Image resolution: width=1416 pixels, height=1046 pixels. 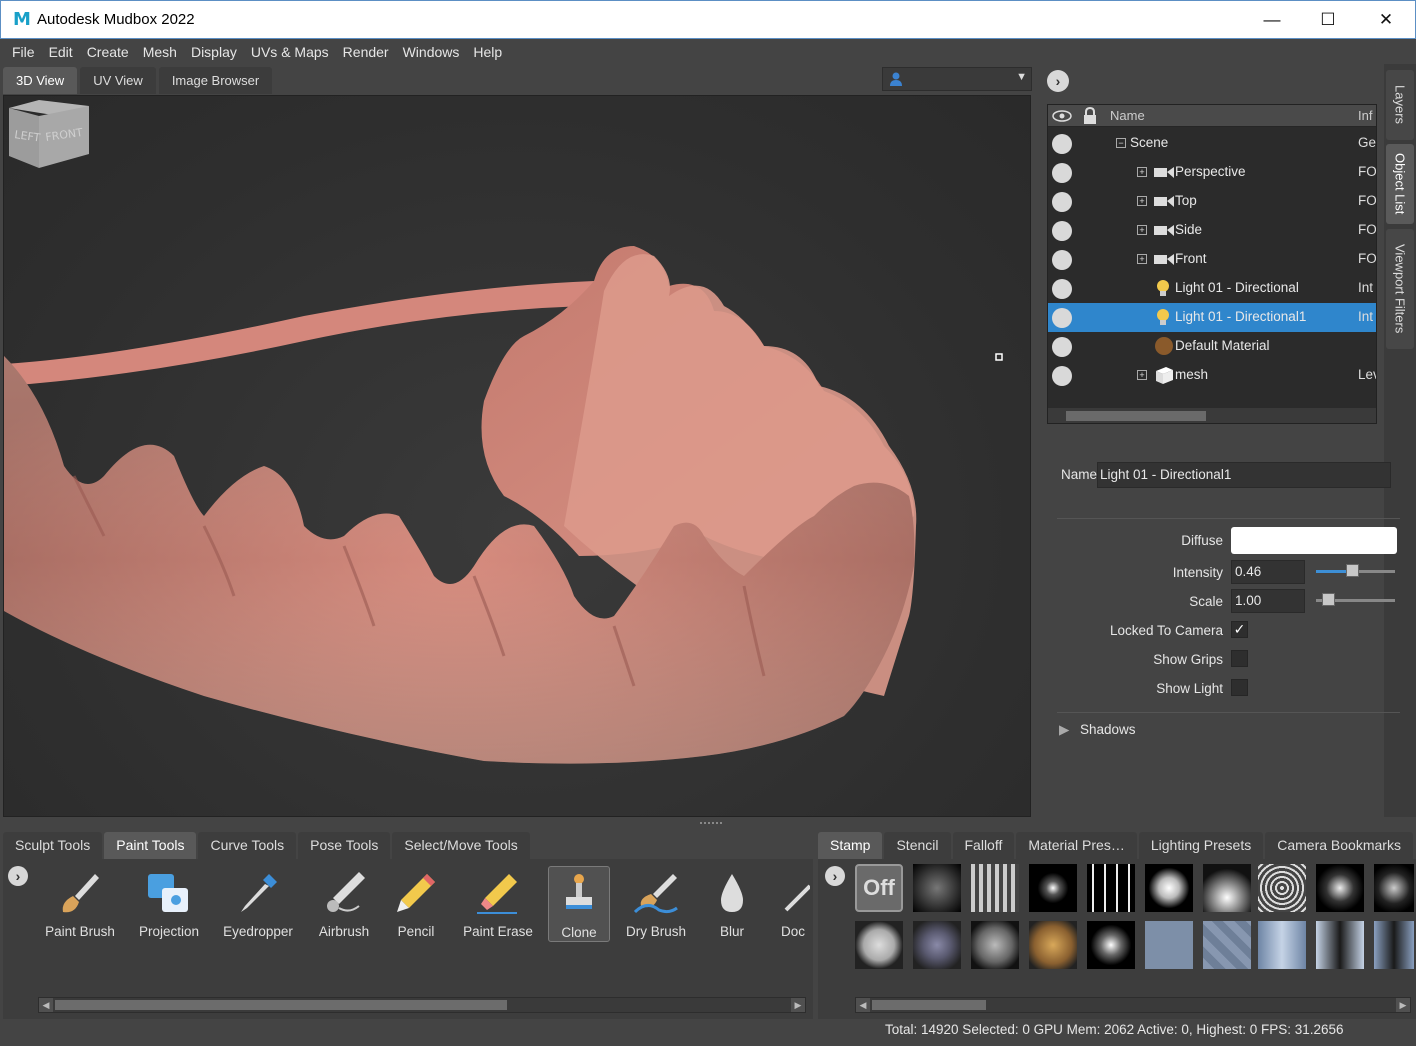 What do you see at coordinates (61, 52) in the screenshot?
I see `menu-edit: Edit` at bounding box center [61, 52].